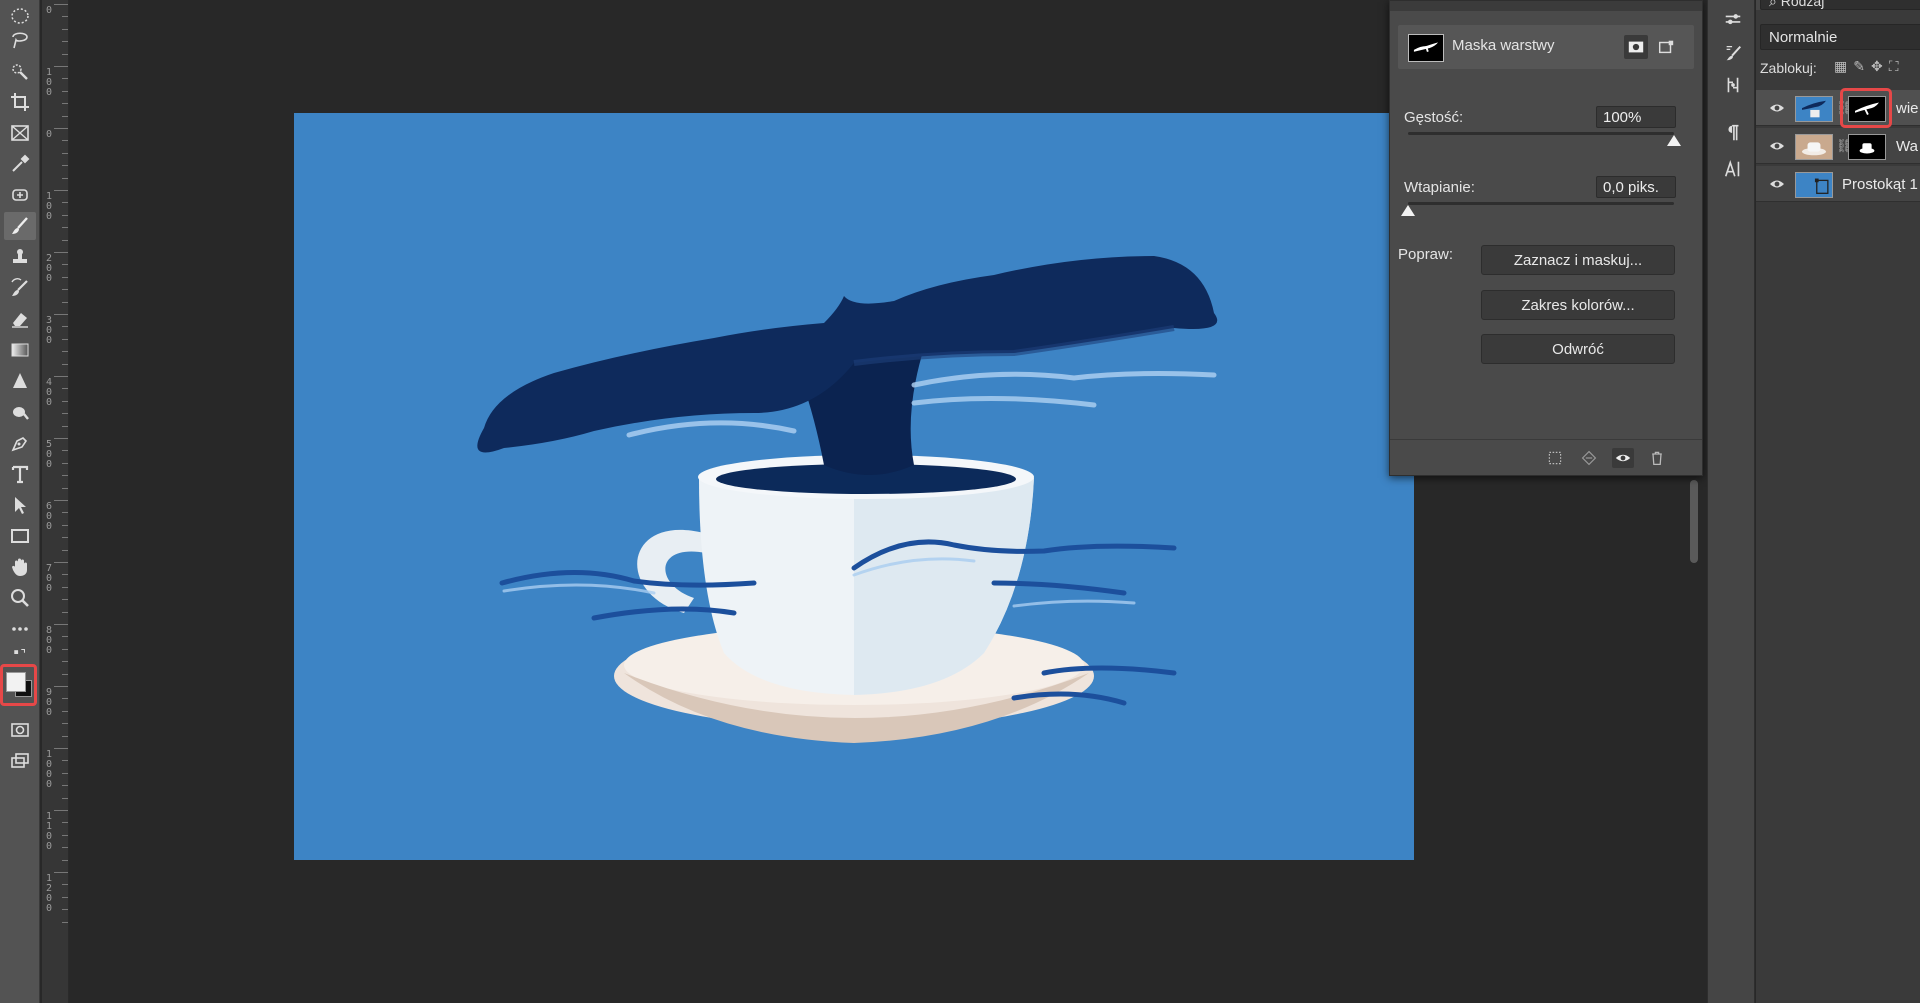 The height and width of the screenshot is (1003, 1920). Describe the element at coordinates (1862, 66) in the screenshot. I see `lock-pixels-icon: ✎` at that location.